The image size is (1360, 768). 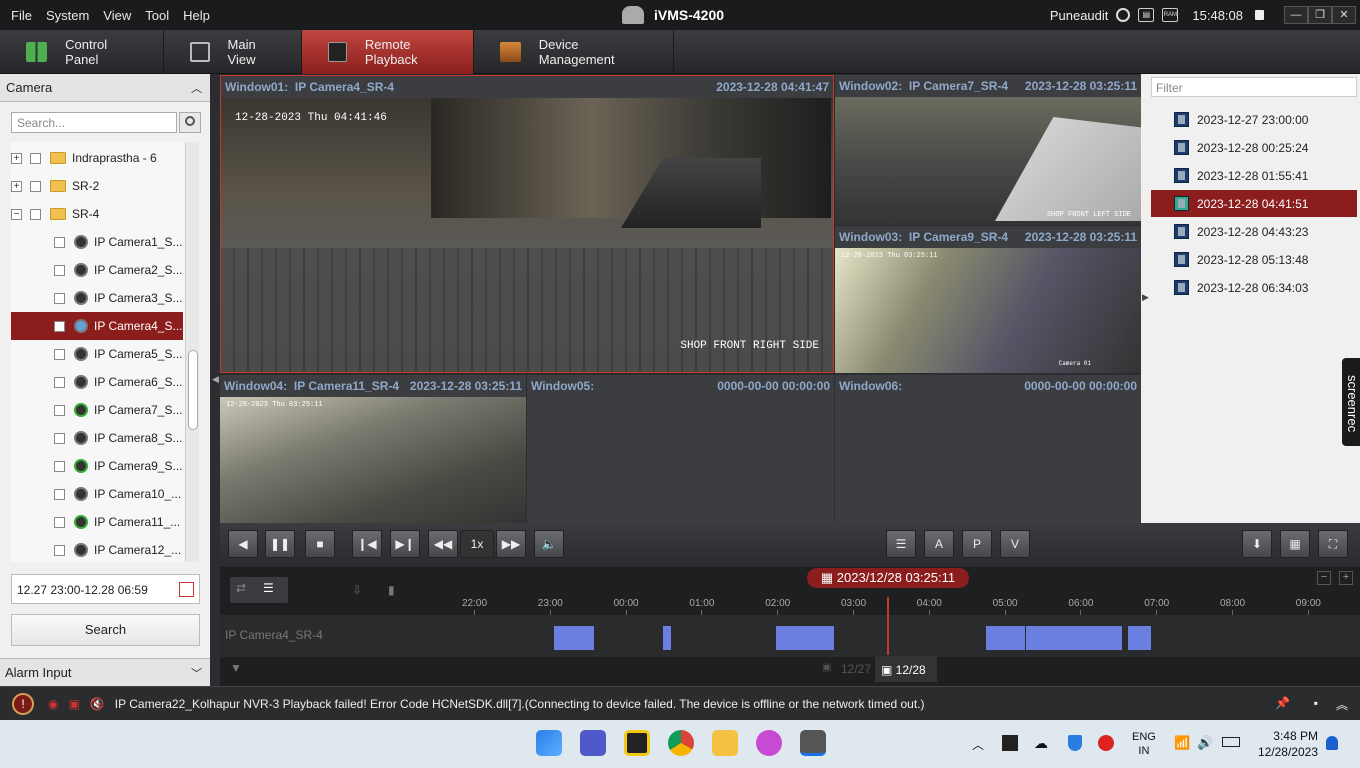 What do you see at coordinates (906, 669) in the screenshot?
I see `day-current: ▣ 12/28` at bounding box center [906, 669].